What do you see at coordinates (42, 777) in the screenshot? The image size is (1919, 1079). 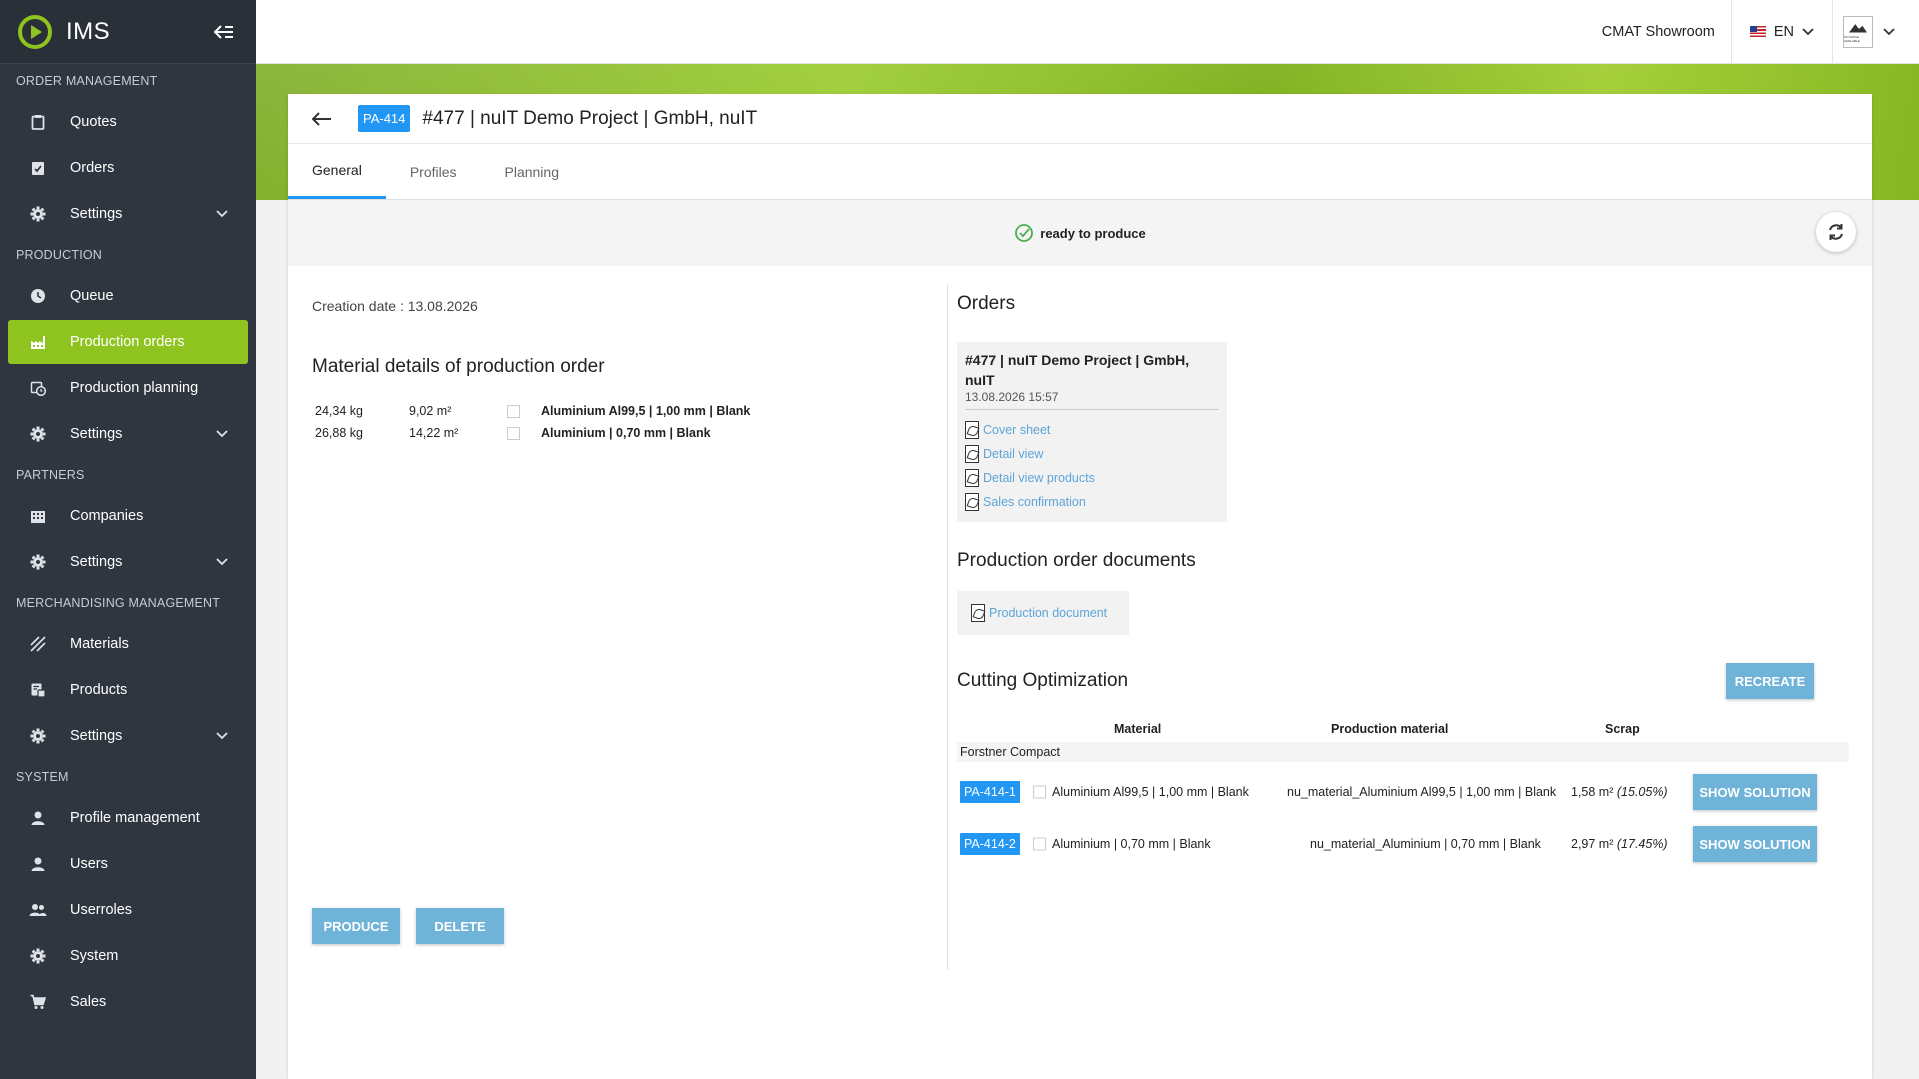 I see `sidebar-section-title: SYSTEM` at bounding box center [42, 777].